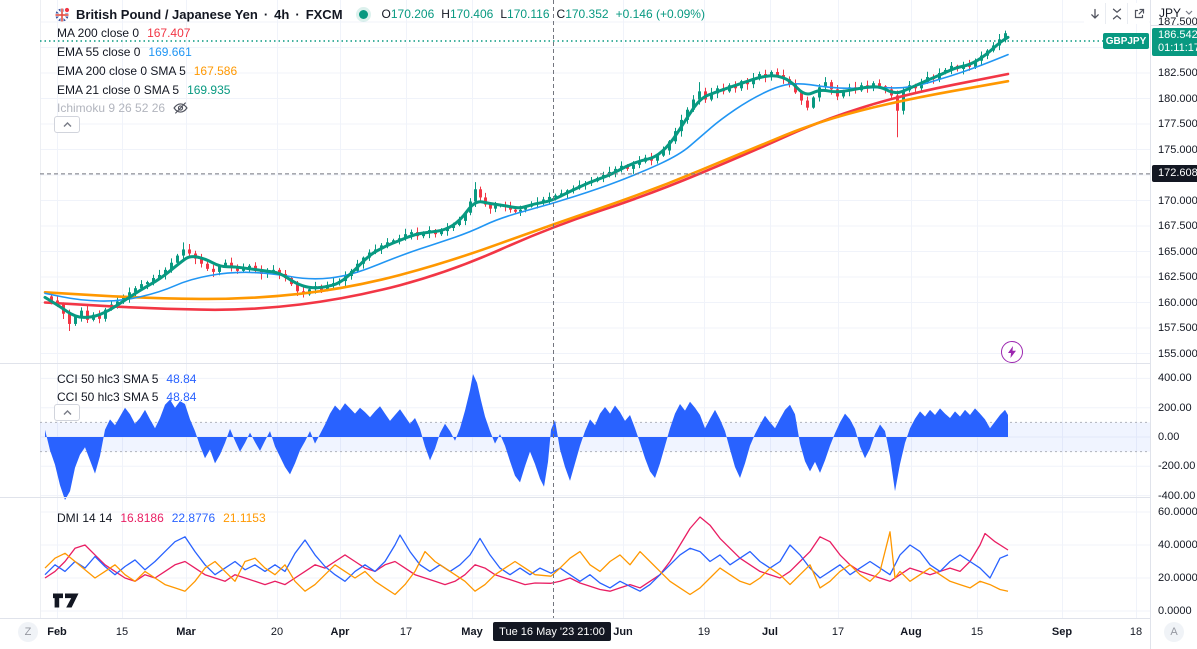  I want to click on indicator-value: 167.586, so click(215, 71).